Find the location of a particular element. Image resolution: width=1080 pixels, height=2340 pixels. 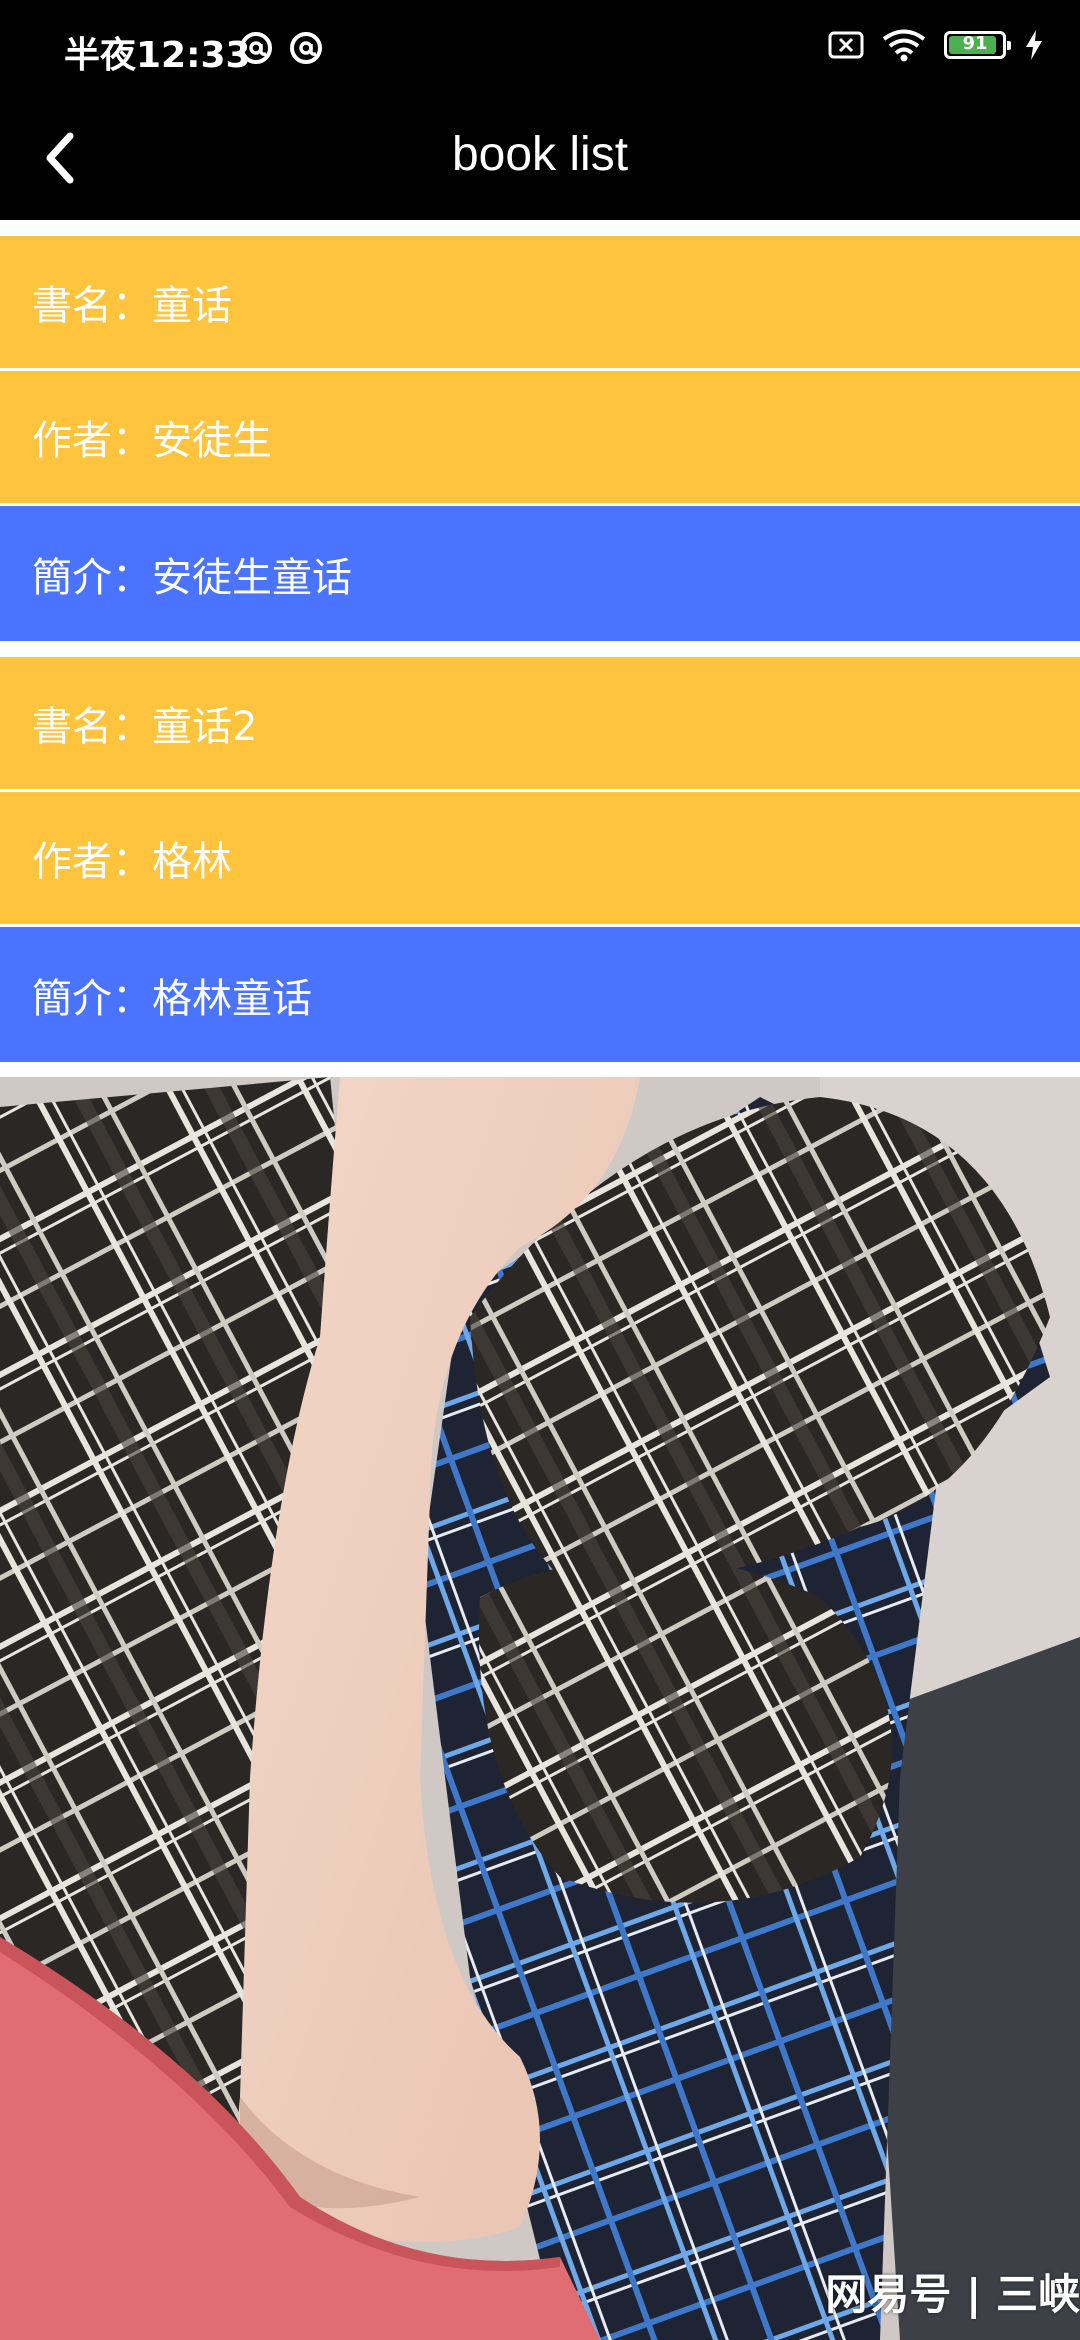

book-intro-row: 簡介： 格林童话 is located at coordinates (540, 994).